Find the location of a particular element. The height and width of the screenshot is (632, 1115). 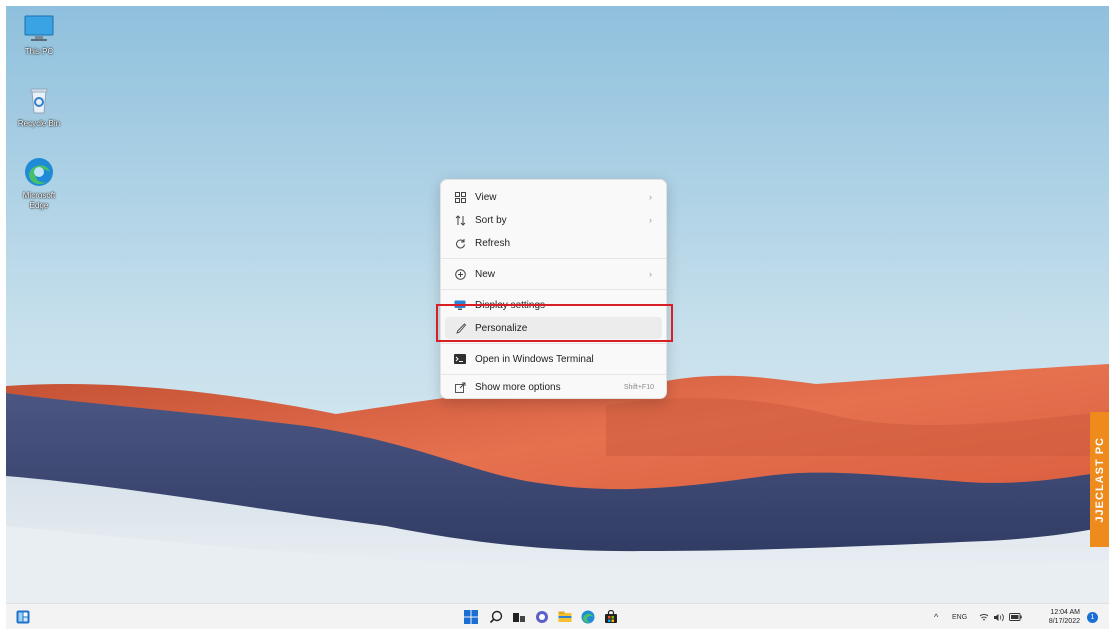

menu-item-label: View is located at coordinates (486, 197).